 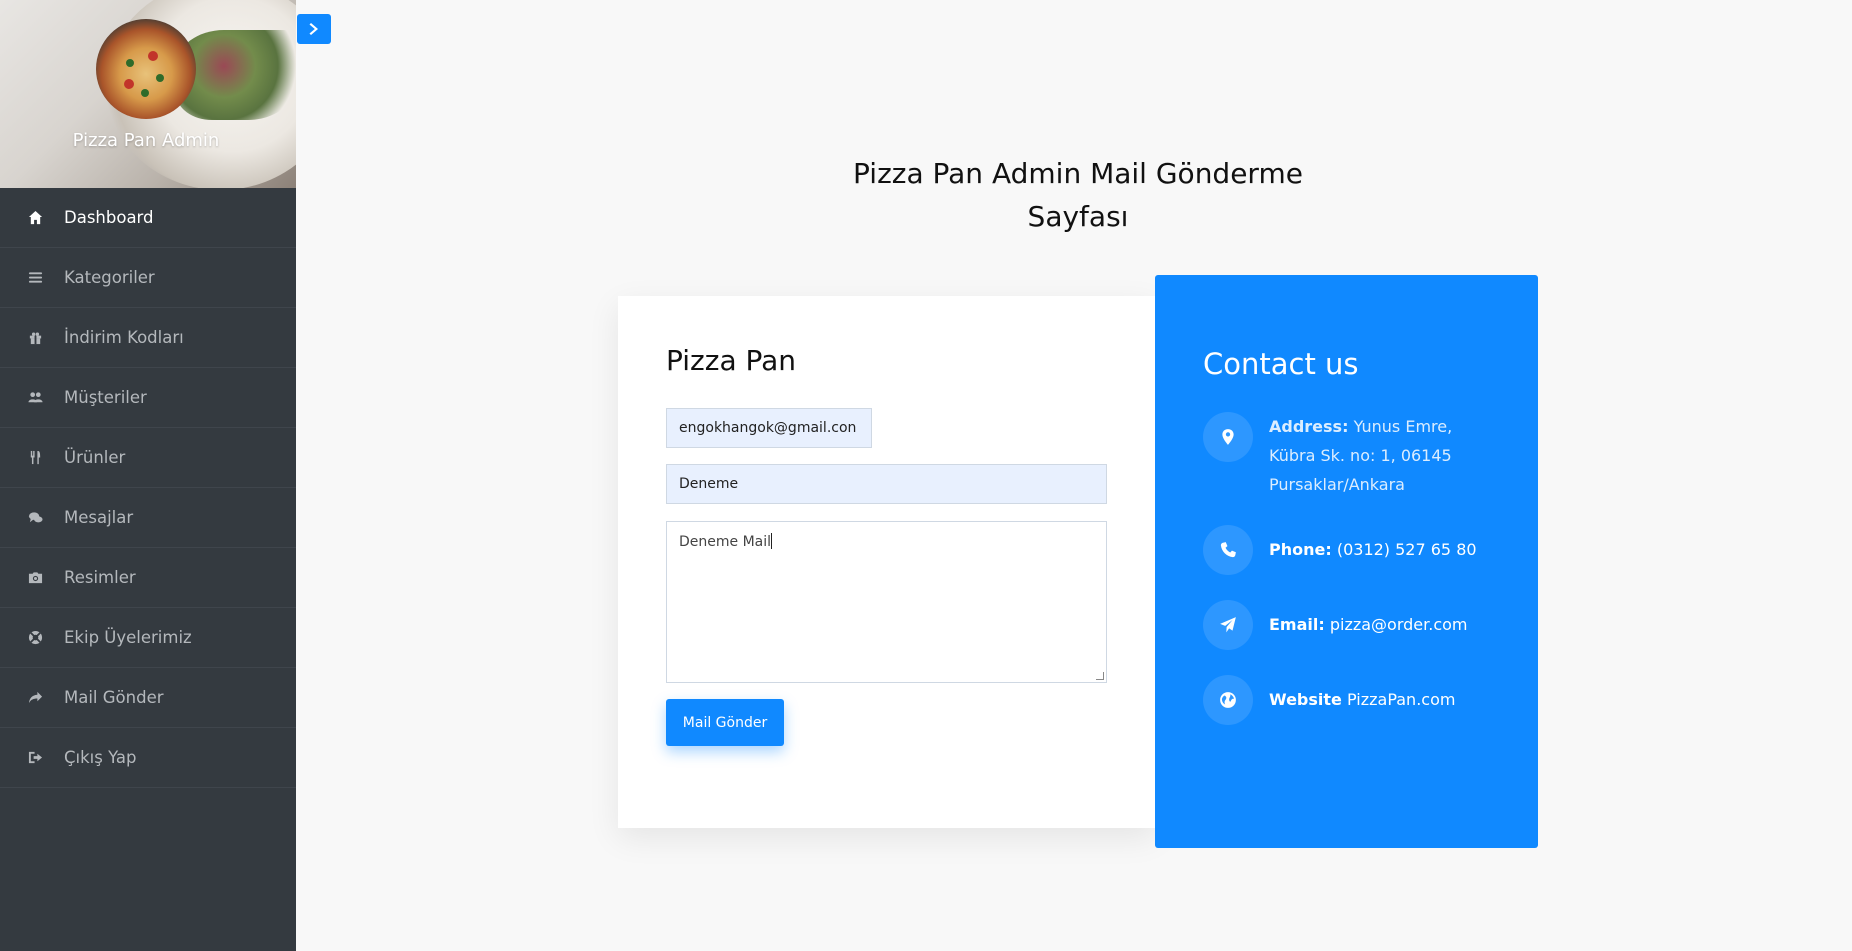 What do you see at coordinates (725, 542) in the screenshot?
I see `message-text: Deneme Mail` at bounding box center [725, 542].